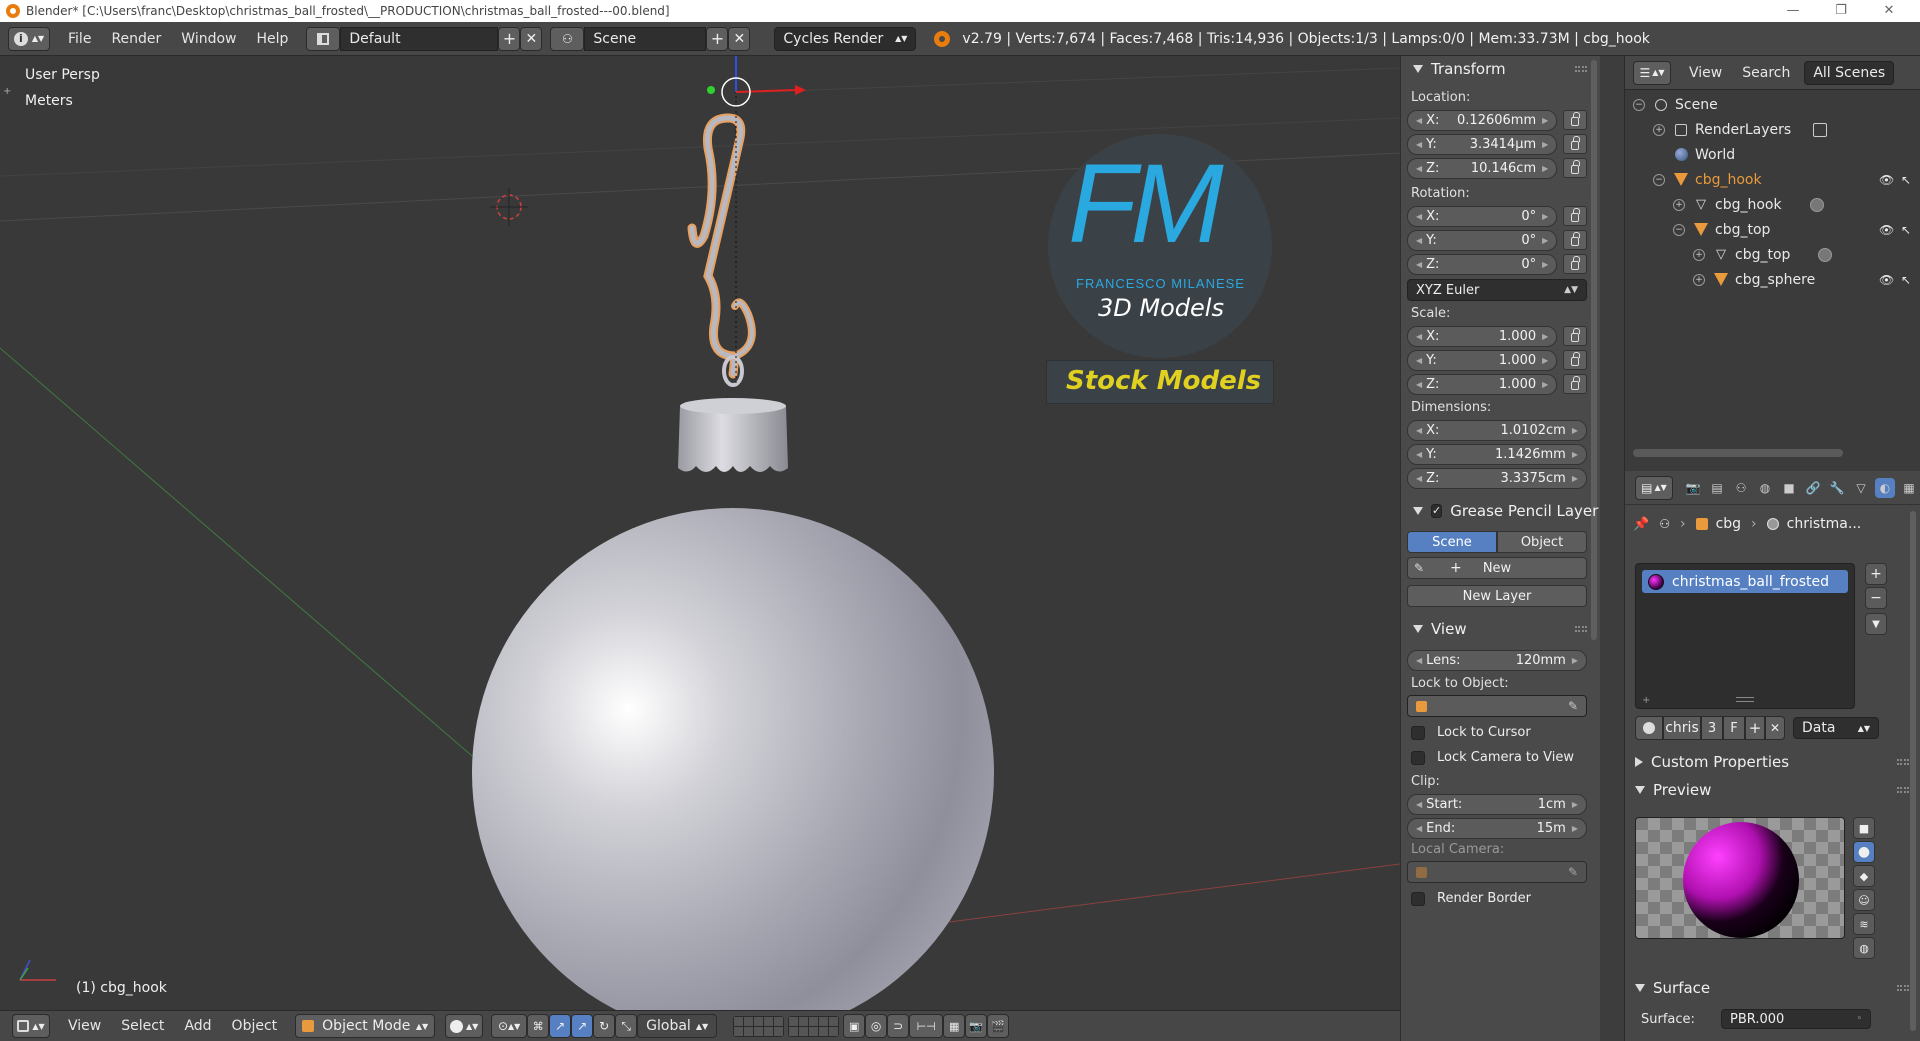  What do you see at coordinates (1482, 384) in the screenshot?
I see `scale-z-field: ◀ Z: 1.000 ▶` at bounding box center [1482, 384].